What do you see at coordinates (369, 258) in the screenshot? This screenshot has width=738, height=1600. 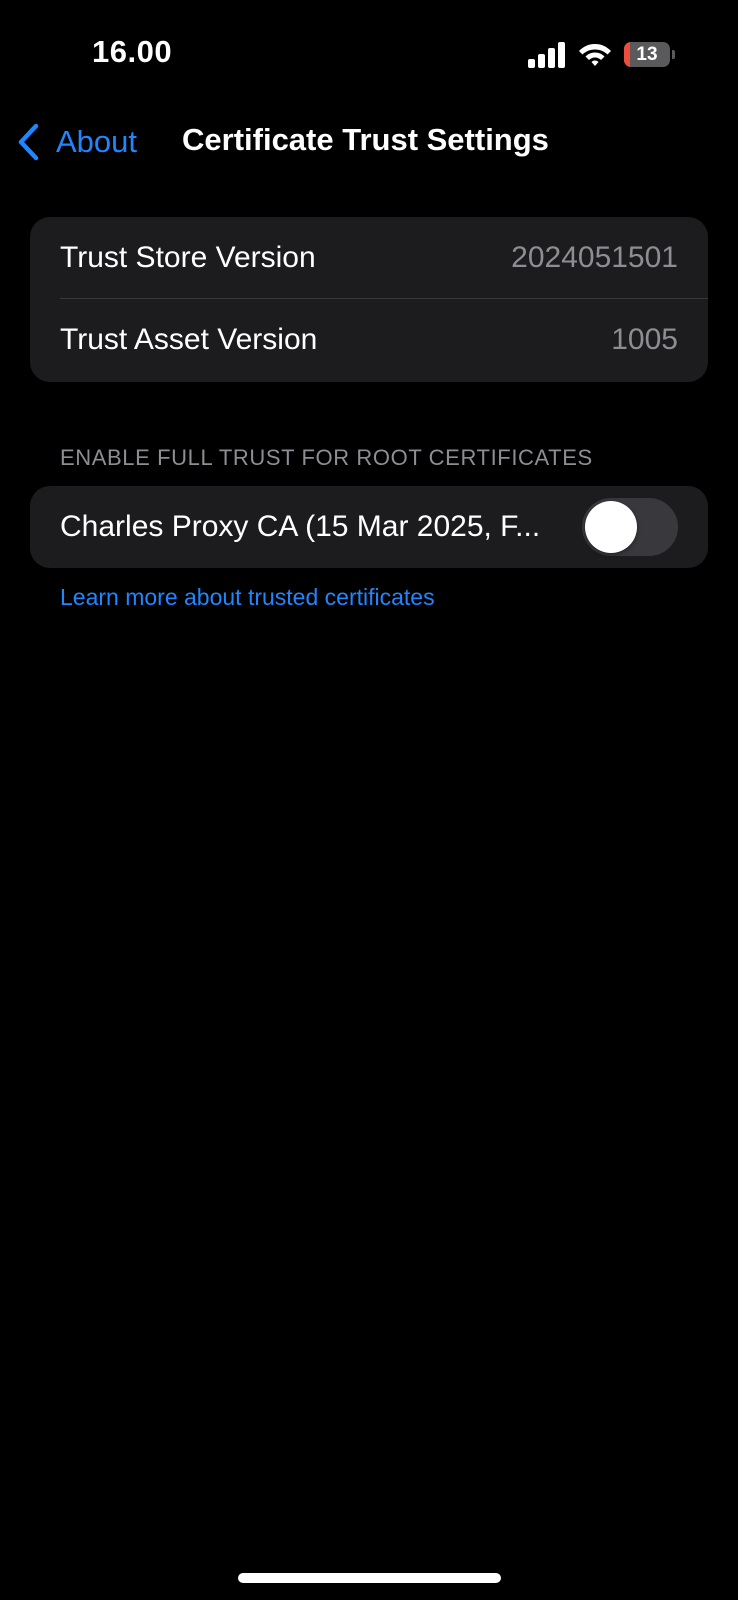 I see `trust-store-version-row: Trust Store Version 2024051501` at bounding box center [369, 258].